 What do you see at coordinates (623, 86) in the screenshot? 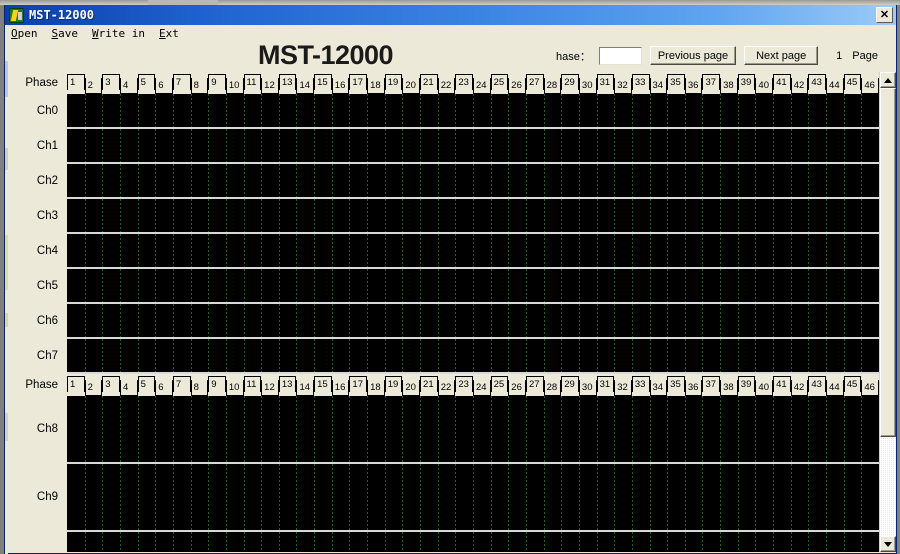
I see `phase-tick: 32` at bounding box center [623, 86].